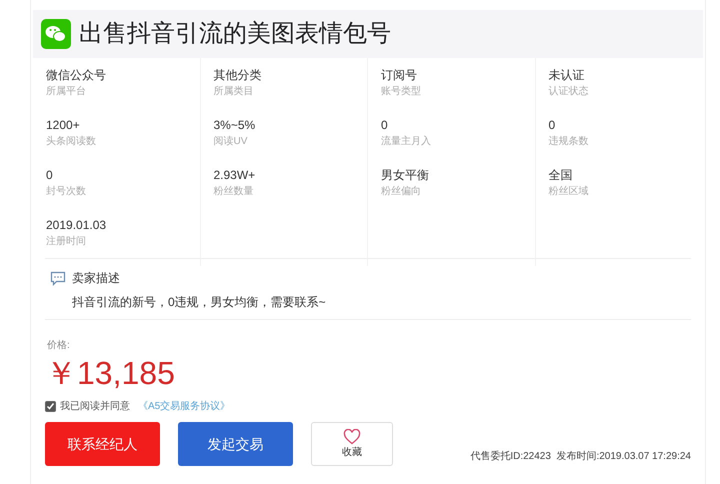 This screenshot has width=720, height=484. What do you see at coordinates (235, 444) in the screenshot?
I see `start-trade-button: 发起交易` at bounding box center [235, 444].